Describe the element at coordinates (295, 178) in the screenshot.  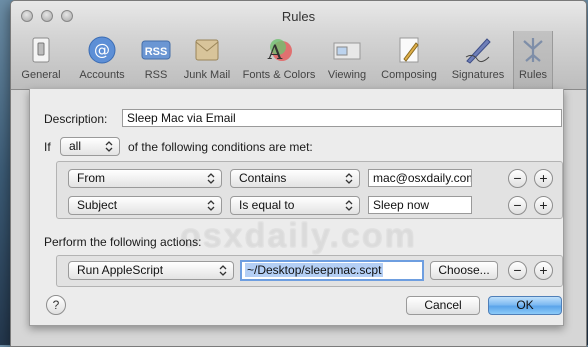
I see `condition-operator-select: Contains` at that location.